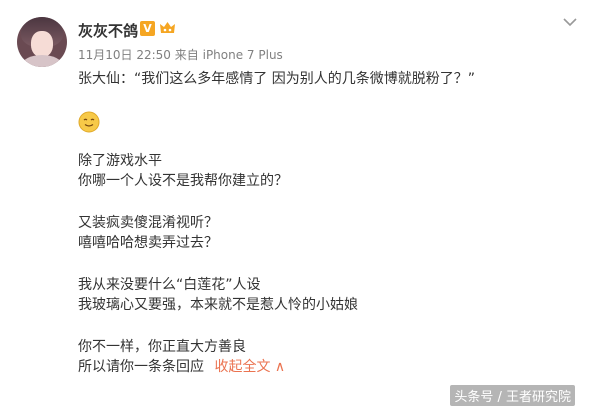 Image resolution: width=589 pixels, height=412 pixels. What do you see at coordinates (148, 223) in the screenshot?
I see `post-line-3: 又装疯卖傻混淆视听？` at bounding box center [148, 223].